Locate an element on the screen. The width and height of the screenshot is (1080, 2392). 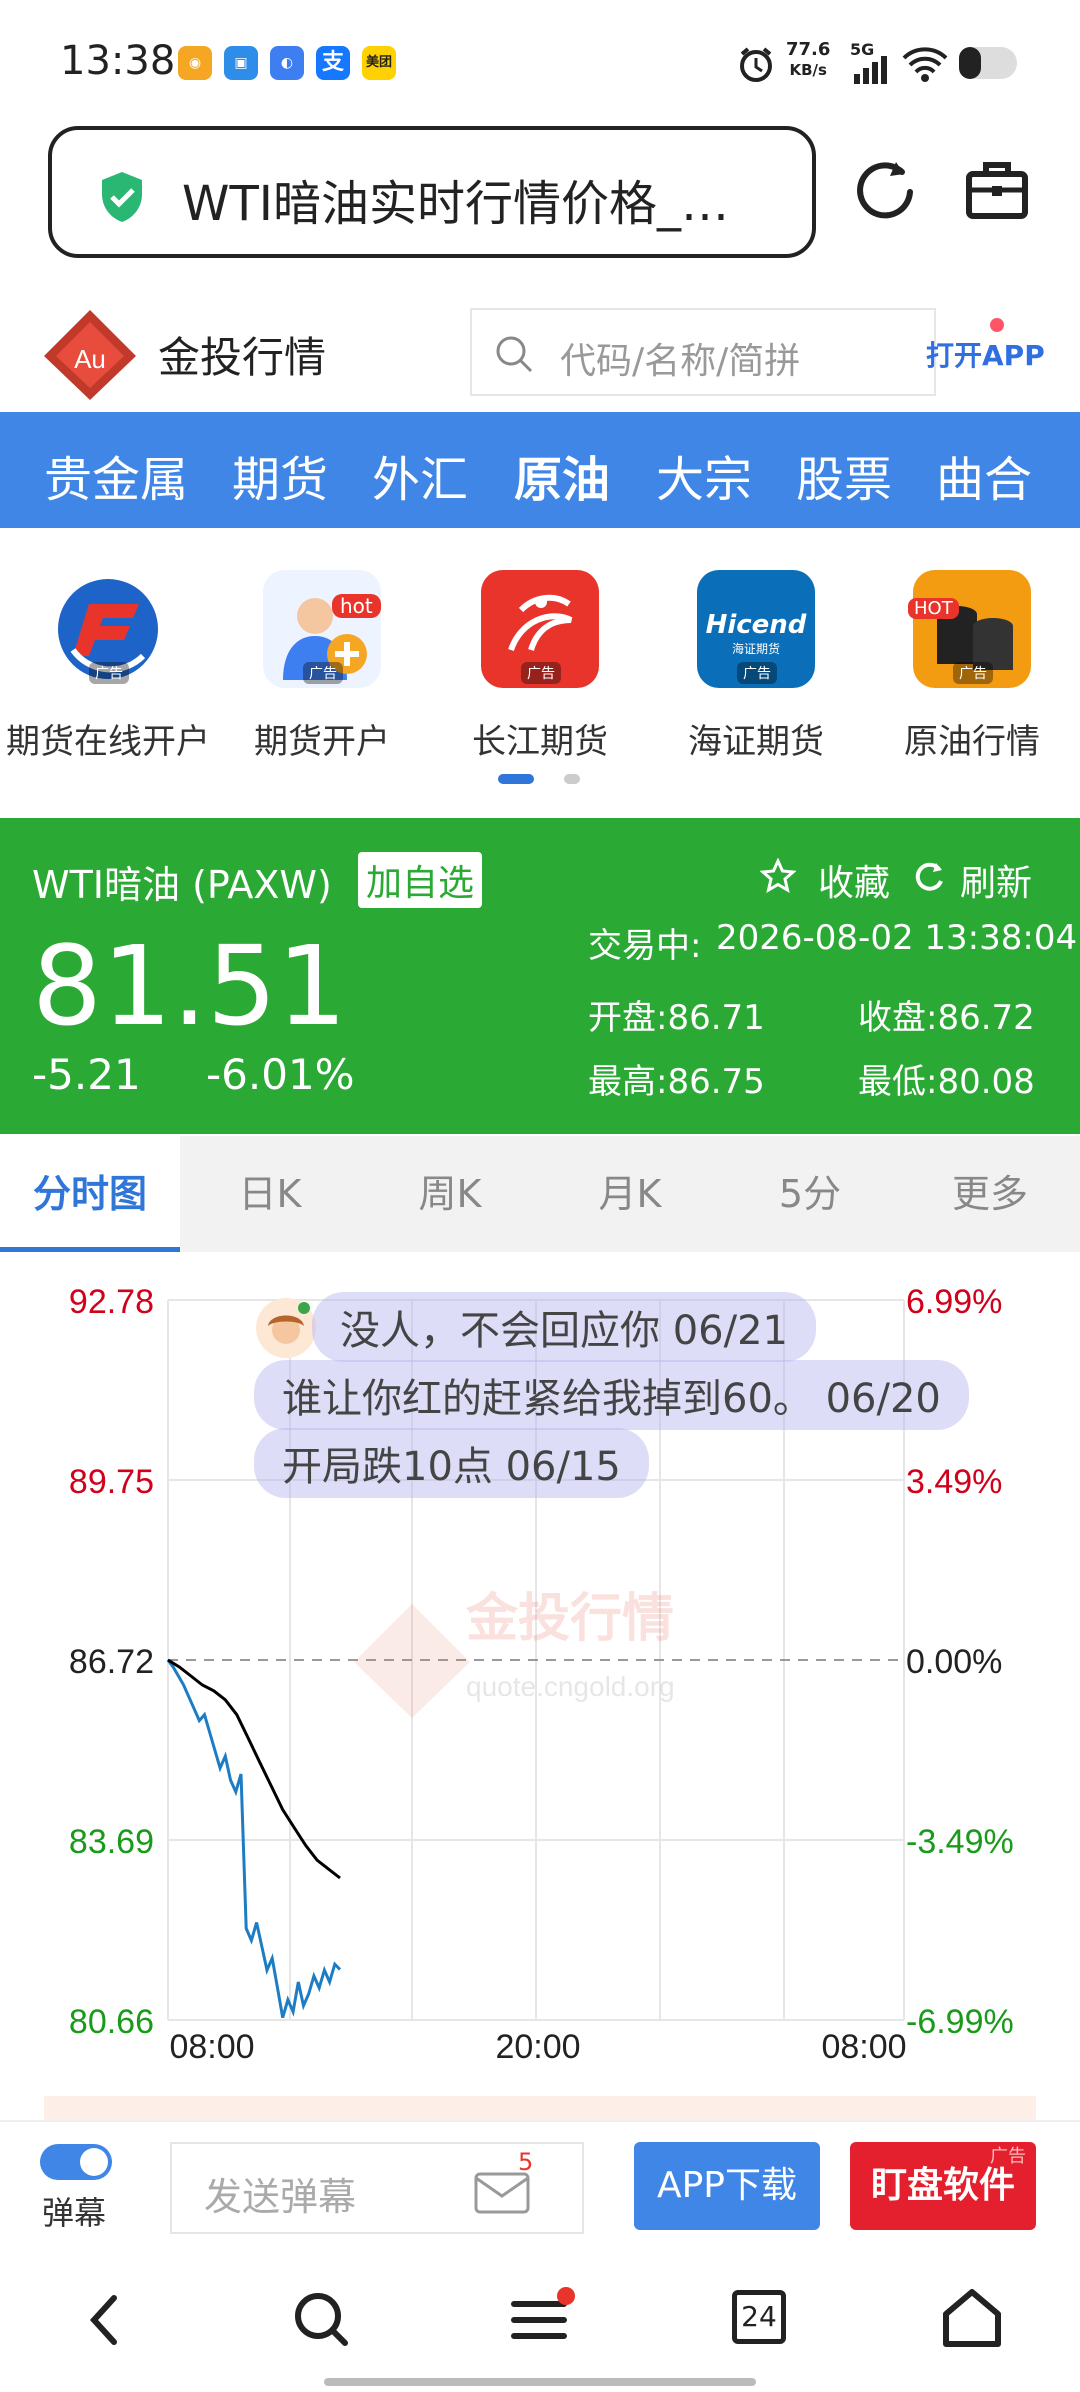
ad-item-oil-quote: 广告 HOT 原油行情 is located at coordinates (972, 666).